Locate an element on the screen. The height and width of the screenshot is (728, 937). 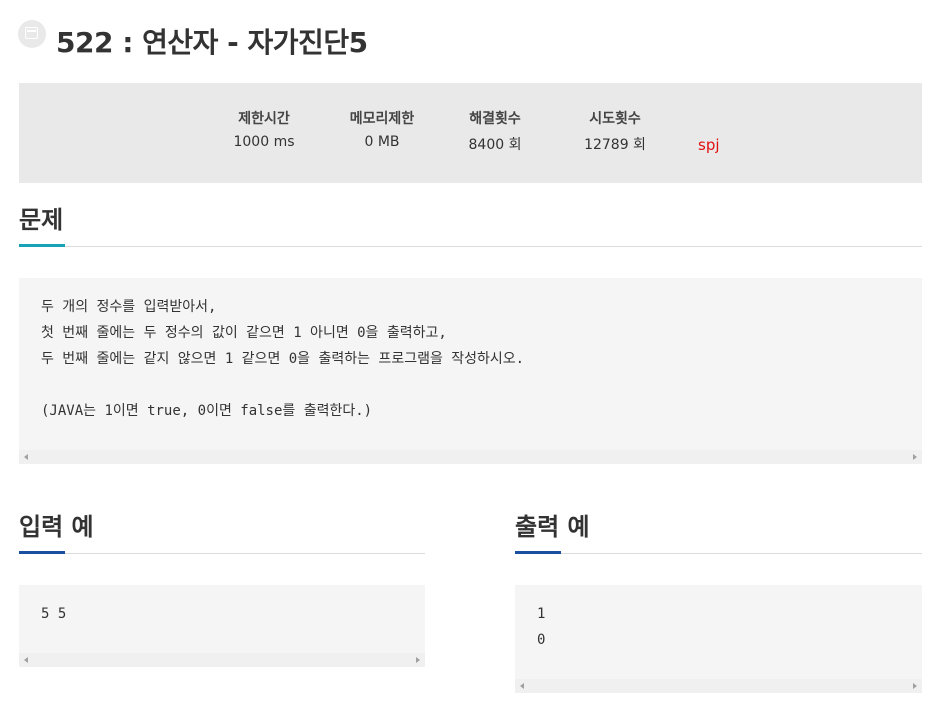
problem-icon is located at coordinates (32, 34).